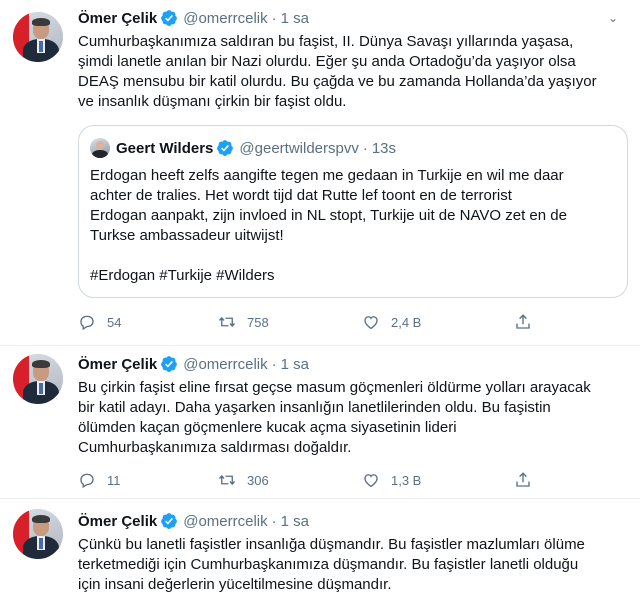 This screenshot has height=607, width=640. Describe the element at coordinates (613, 18) in the screenshot. I see `chevron-down-icon: ⌄` at that location.